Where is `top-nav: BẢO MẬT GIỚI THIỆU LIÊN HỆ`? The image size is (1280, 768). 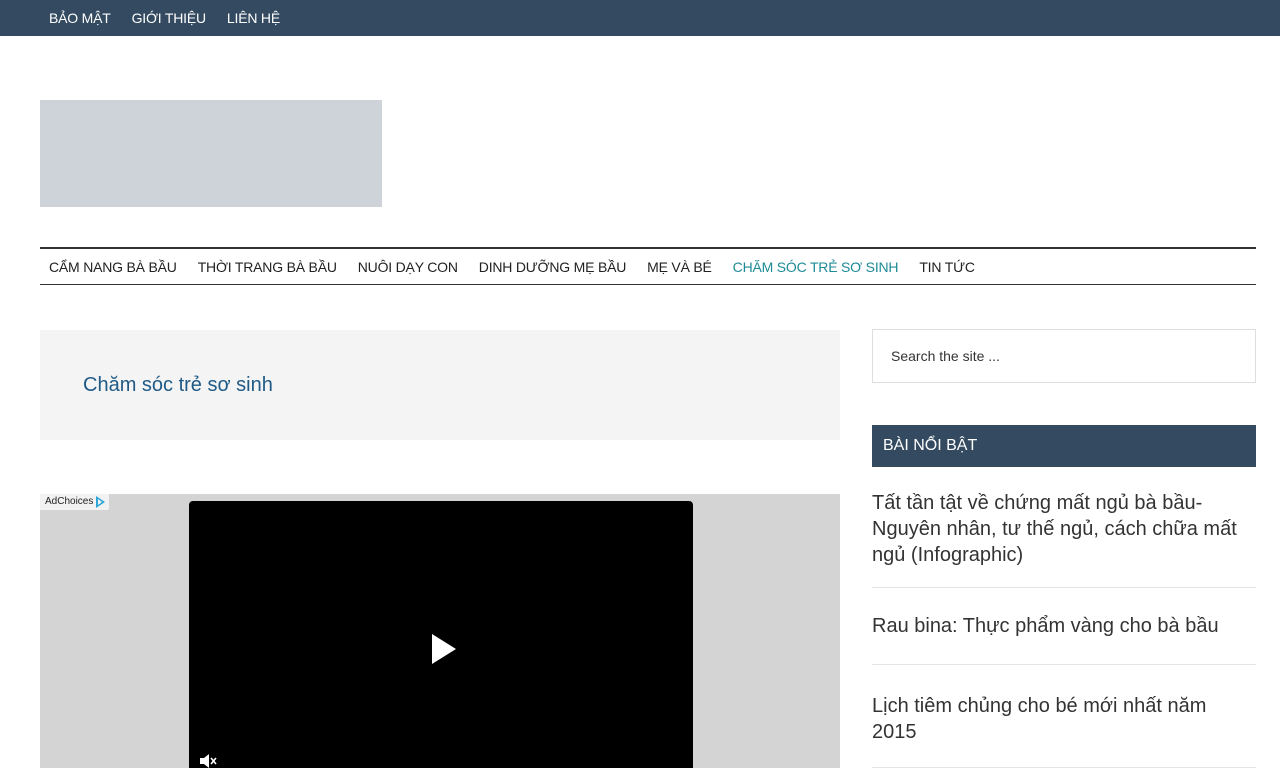 top-nav: BẢO MẬT GIỚI THIỆU LIÊN HỆ is located at coordinates (175, 18).